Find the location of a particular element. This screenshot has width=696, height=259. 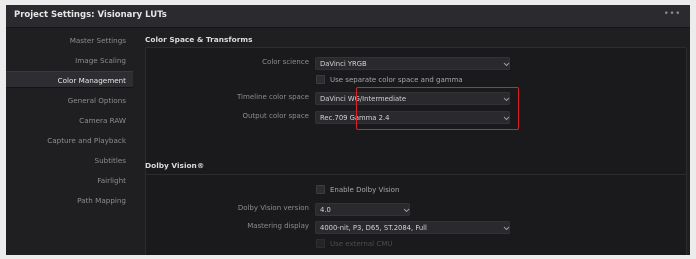

sidebar-item-camera-raw: Camera RAW is located at coordinates (69, 120).